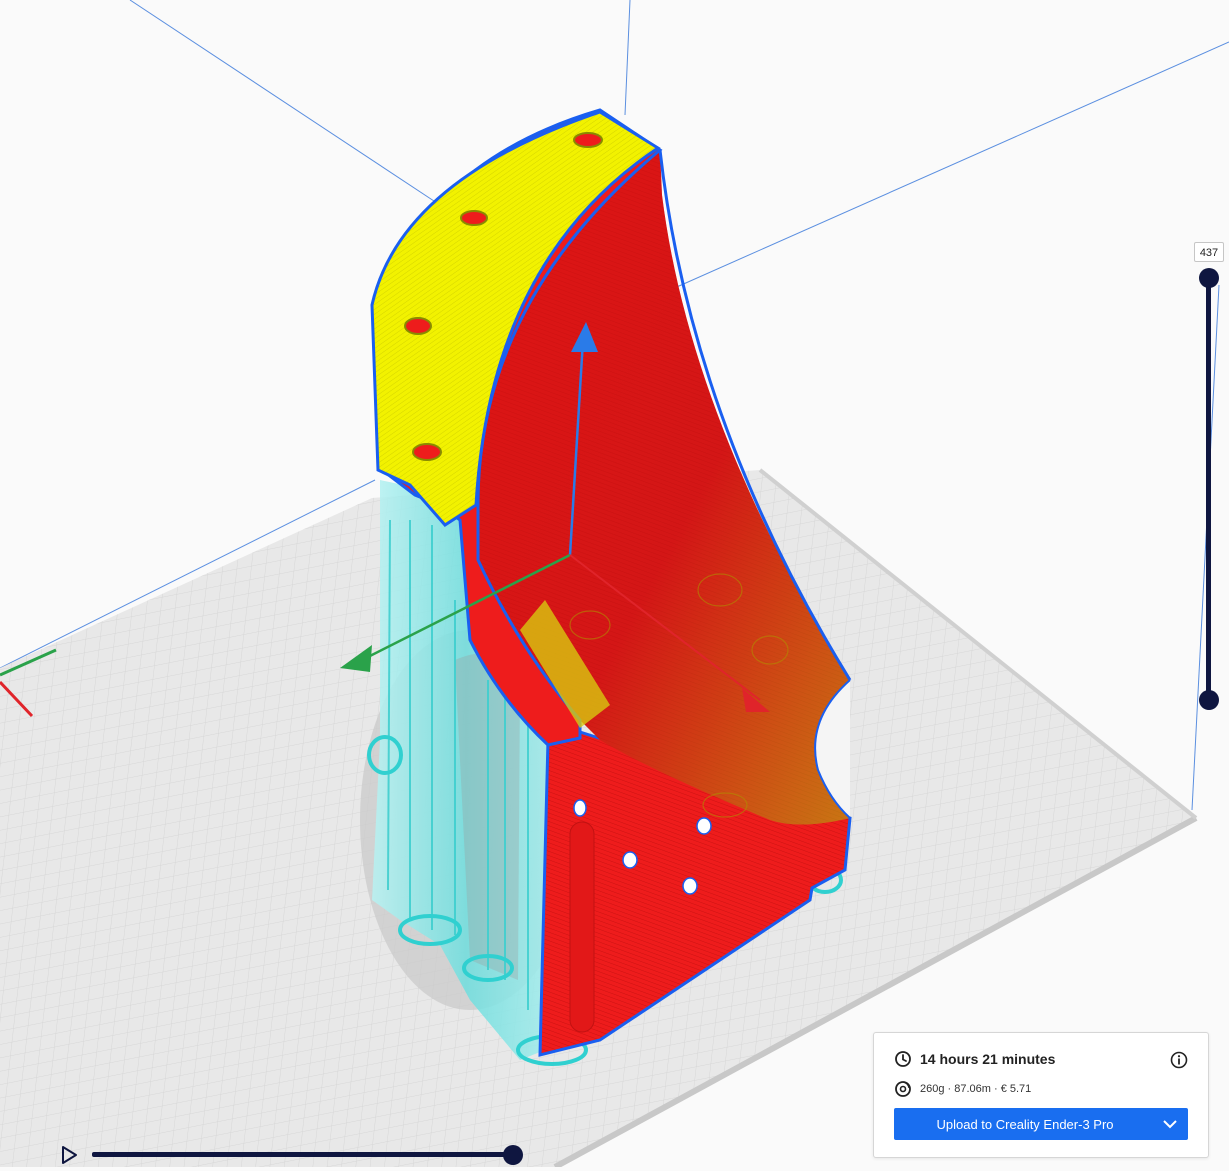 This screenshot has height=1171, width=1229. I want to click on layer-slider-bottom-handle, so click(1209, 700).